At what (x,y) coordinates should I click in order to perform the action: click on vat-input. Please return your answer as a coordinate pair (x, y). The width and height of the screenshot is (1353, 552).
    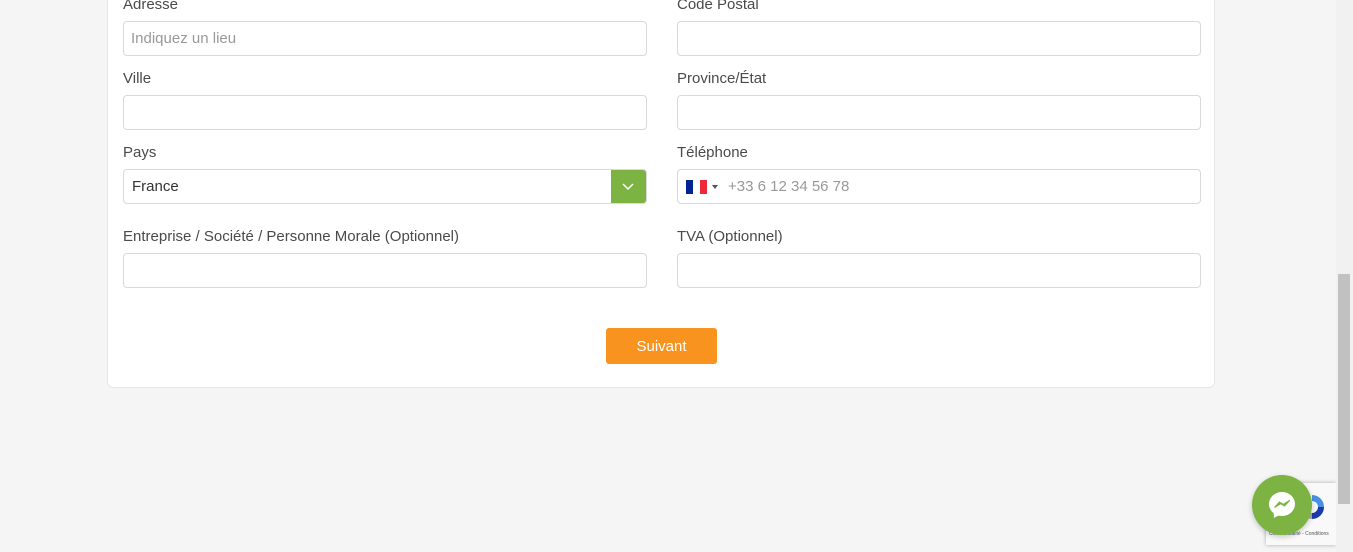
    Looking at the image, I should click on (939, 270).